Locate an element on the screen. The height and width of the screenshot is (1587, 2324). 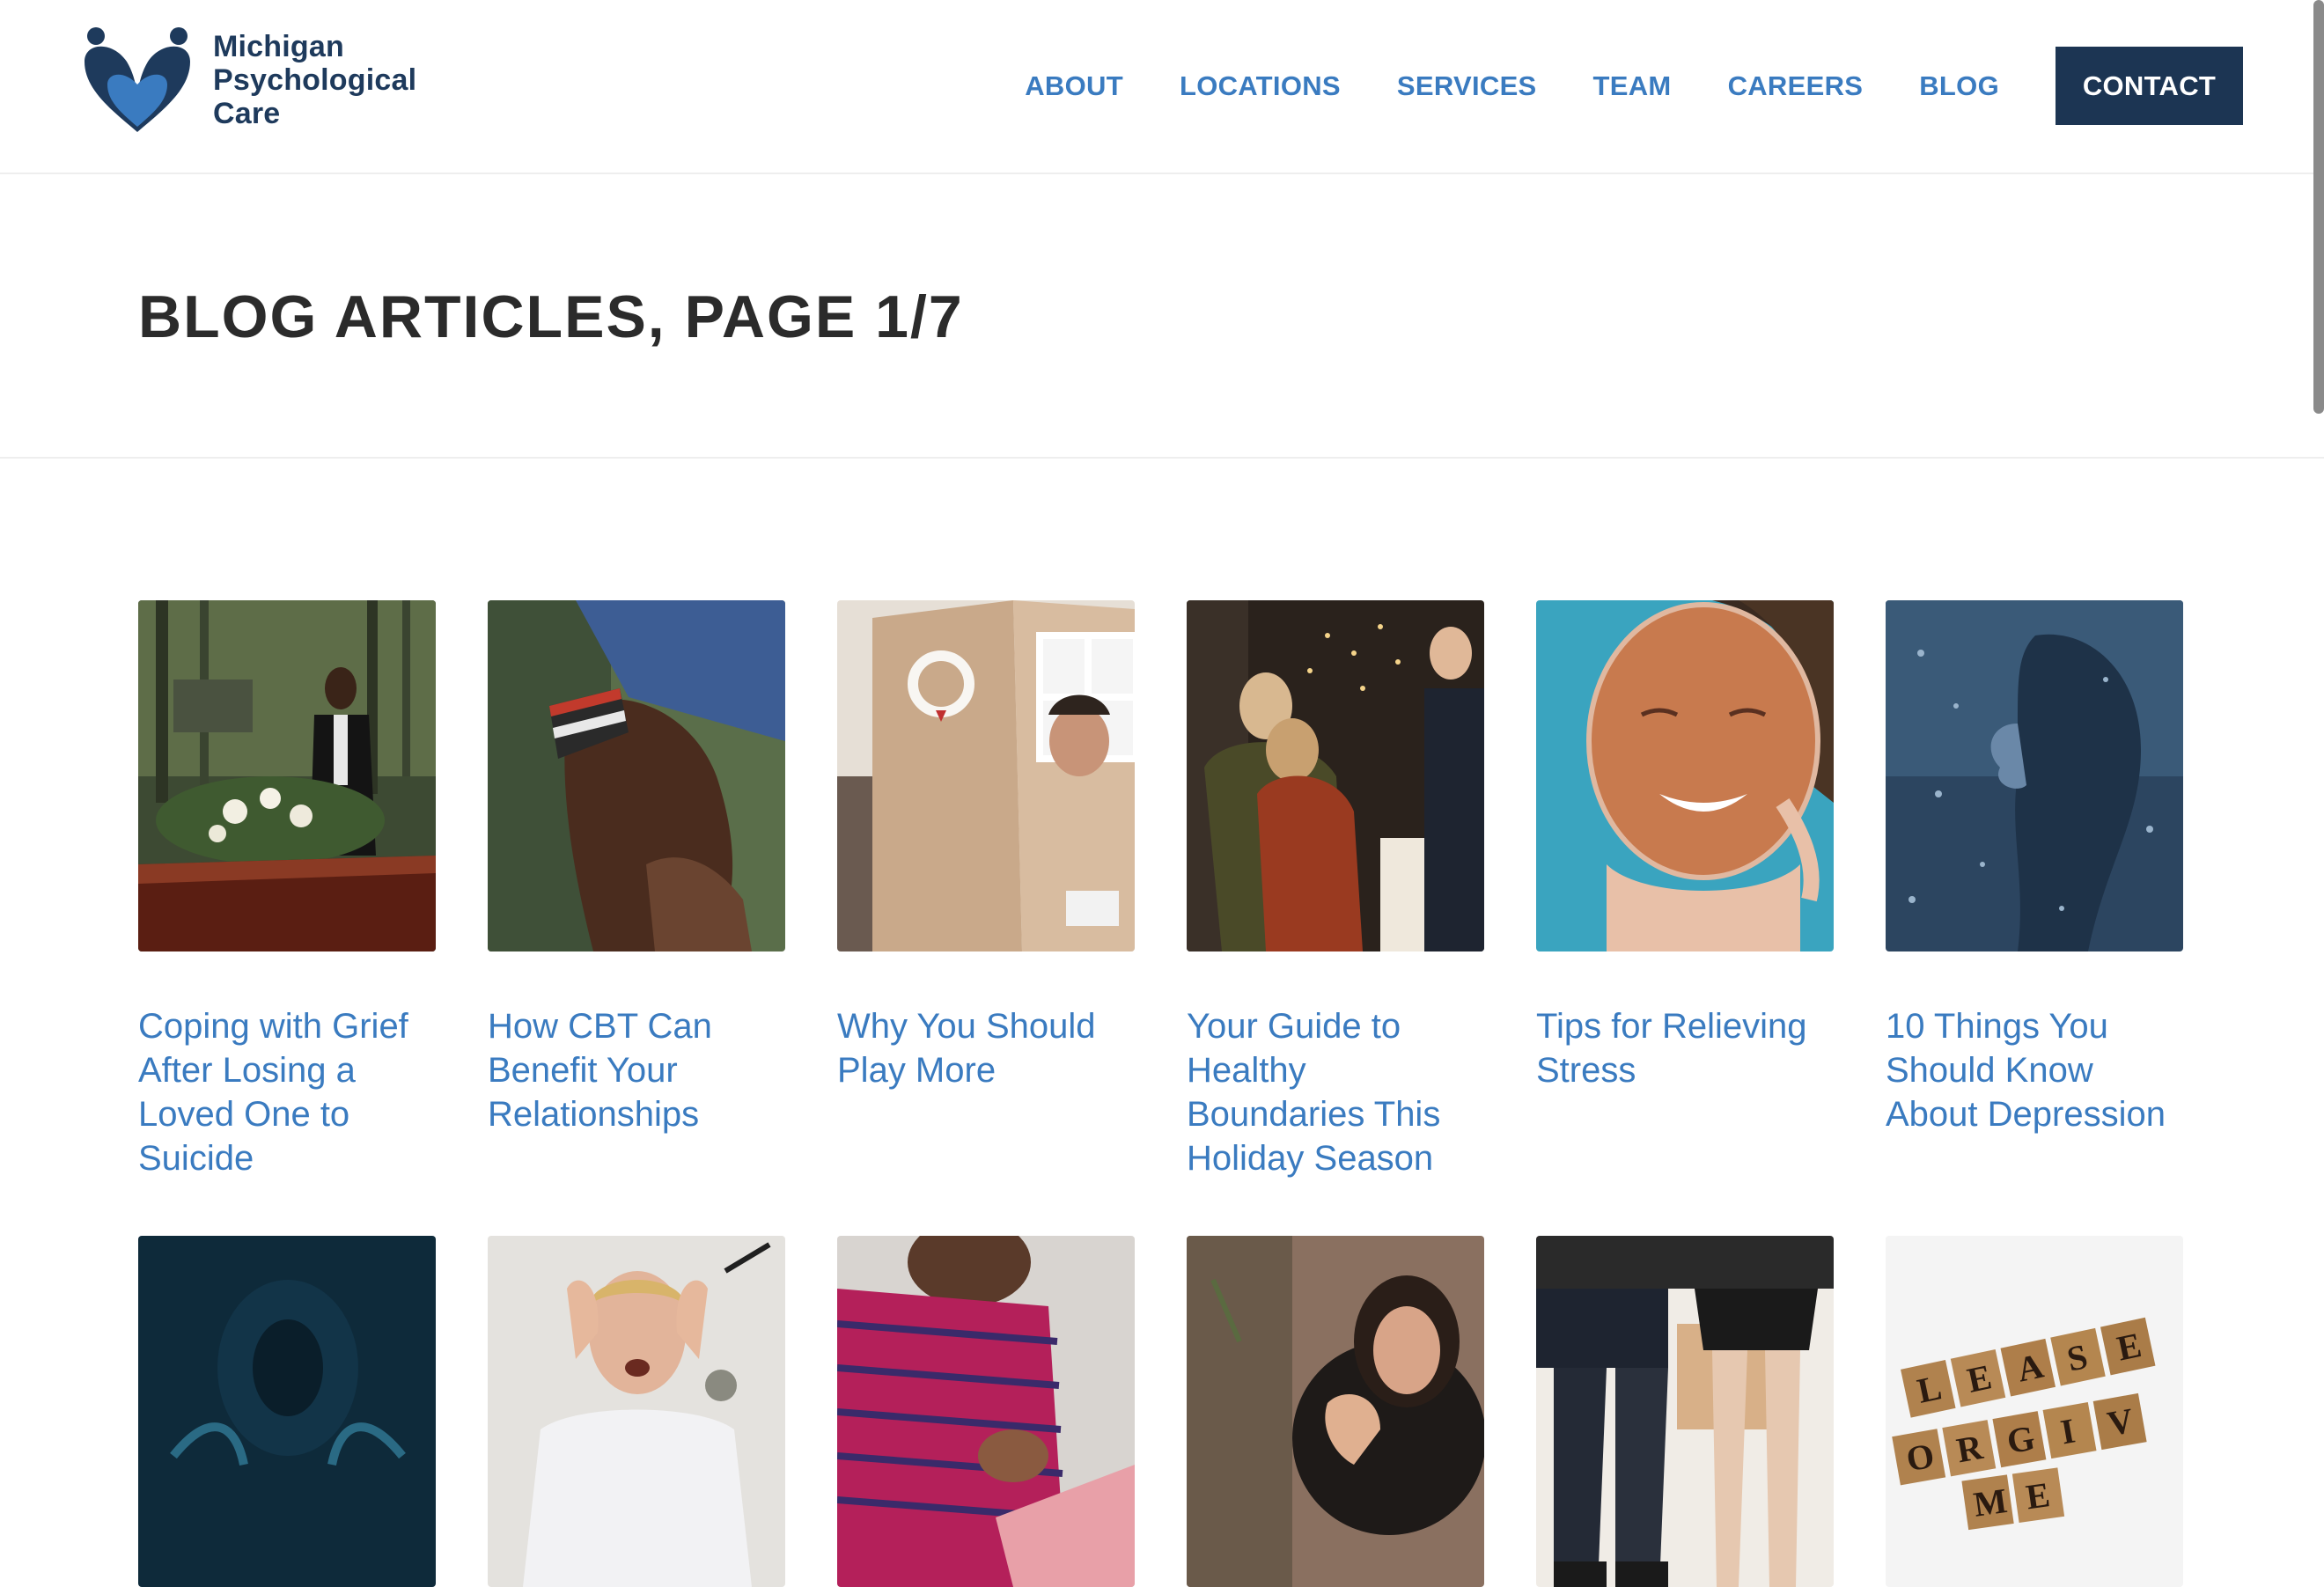
scrabble-letter: M is located at coordinates (1990, 1502).